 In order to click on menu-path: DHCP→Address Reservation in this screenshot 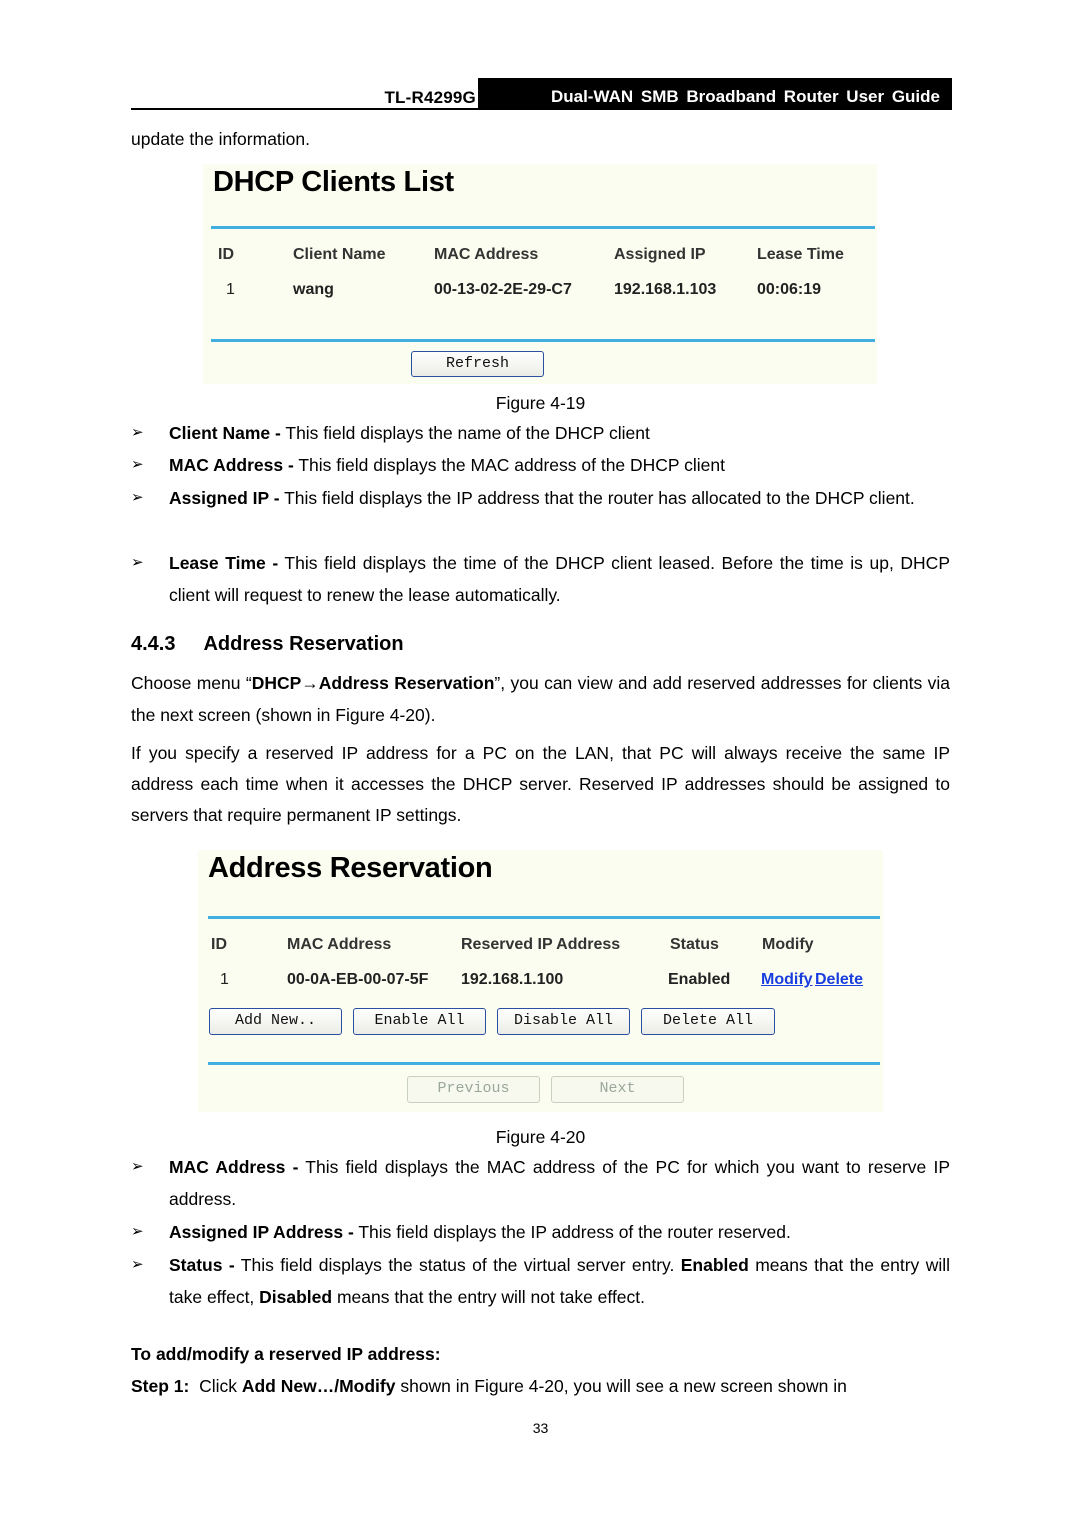, I will do `click(373, 683)`.